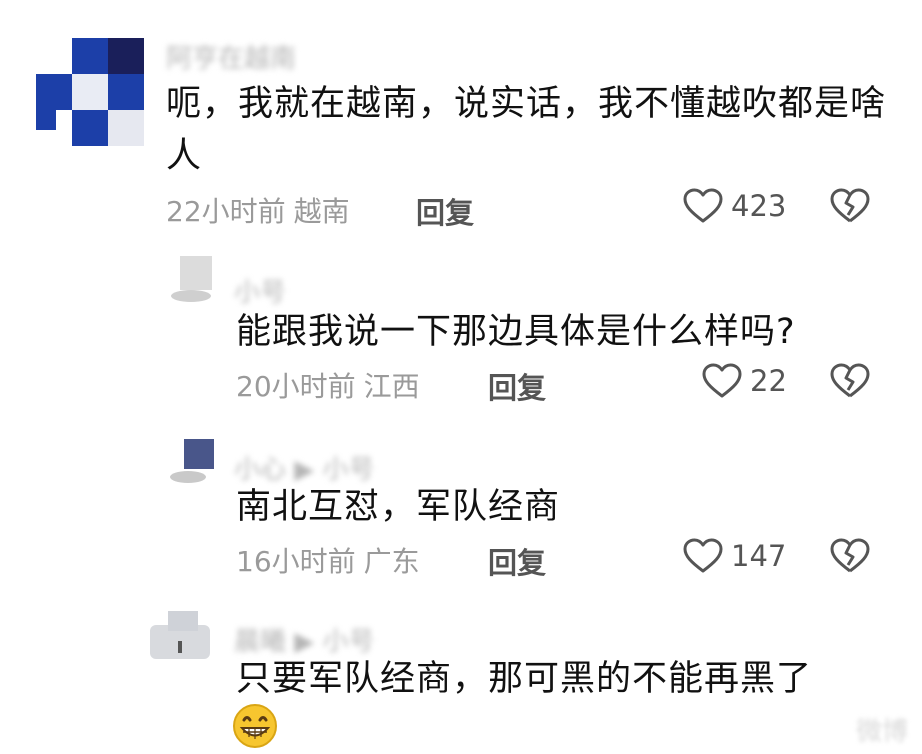  I want to click on like-count: 22, so click(768, 381).